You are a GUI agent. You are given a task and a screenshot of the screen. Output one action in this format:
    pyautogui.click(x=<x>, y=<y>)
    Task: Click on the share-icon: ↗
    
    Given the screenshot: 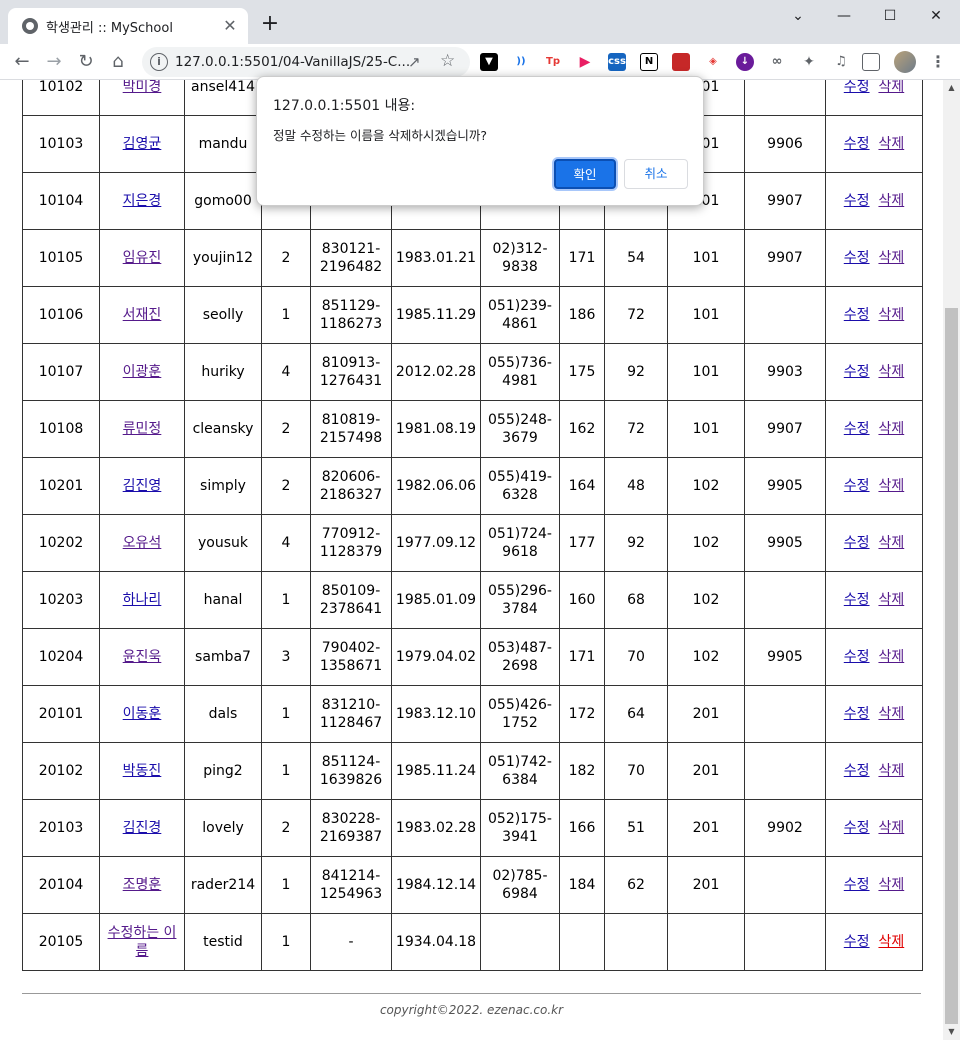 What is the action you would take?
    pyautogui.click(x=414, y=62)
    